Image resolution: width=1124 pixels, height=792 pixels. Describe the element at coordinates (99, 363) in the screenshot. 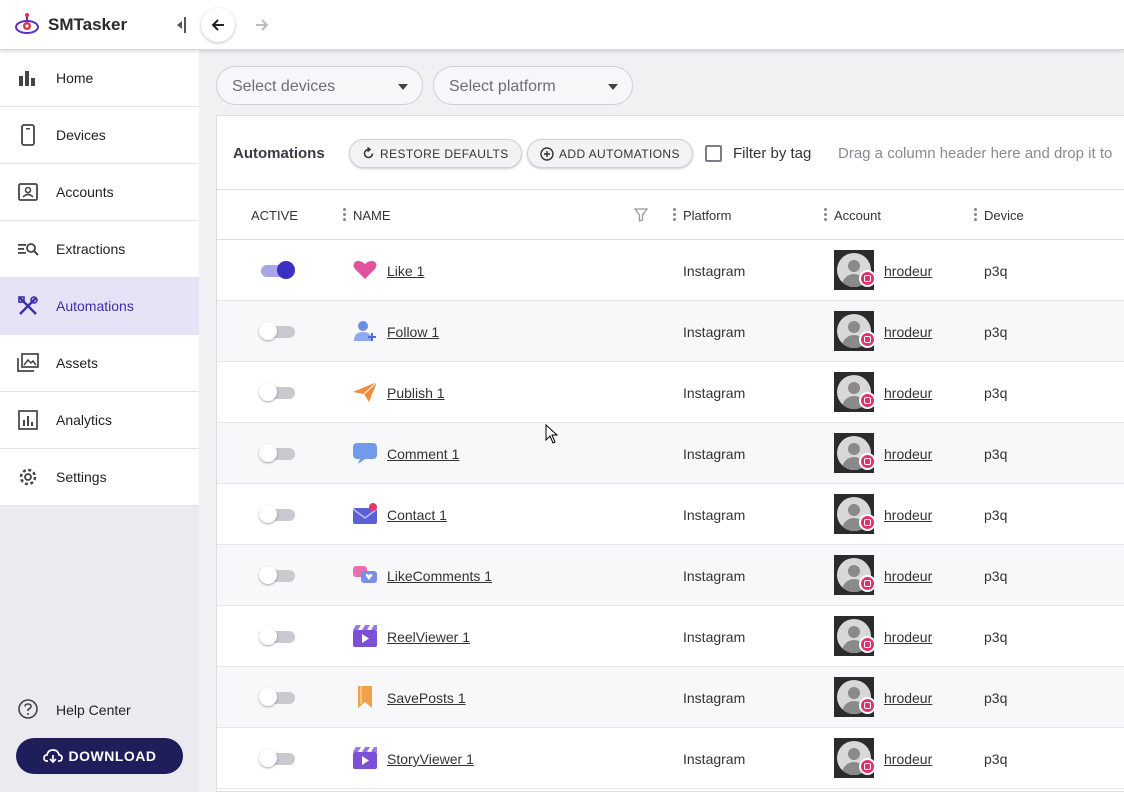

I see `sidebar-item-assets: Assets` at that location.